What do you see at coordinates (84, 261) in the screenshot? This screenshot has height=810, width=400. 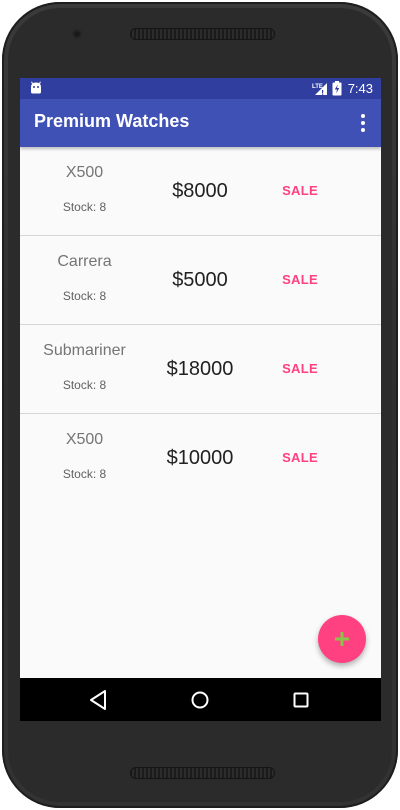 I see `product-name: Carrera` at bounding box center [84, 261].